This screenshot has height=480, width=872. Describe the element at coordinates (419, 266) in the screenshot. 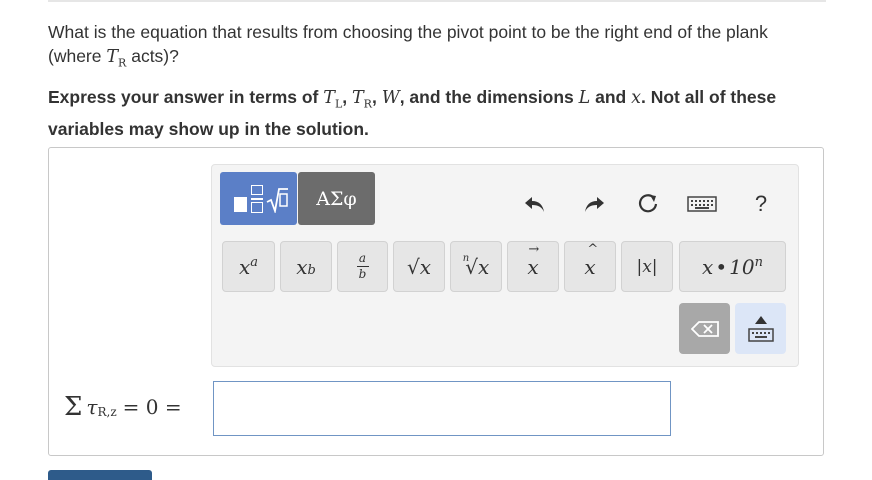

I see `square-root-button: √x` at that location.